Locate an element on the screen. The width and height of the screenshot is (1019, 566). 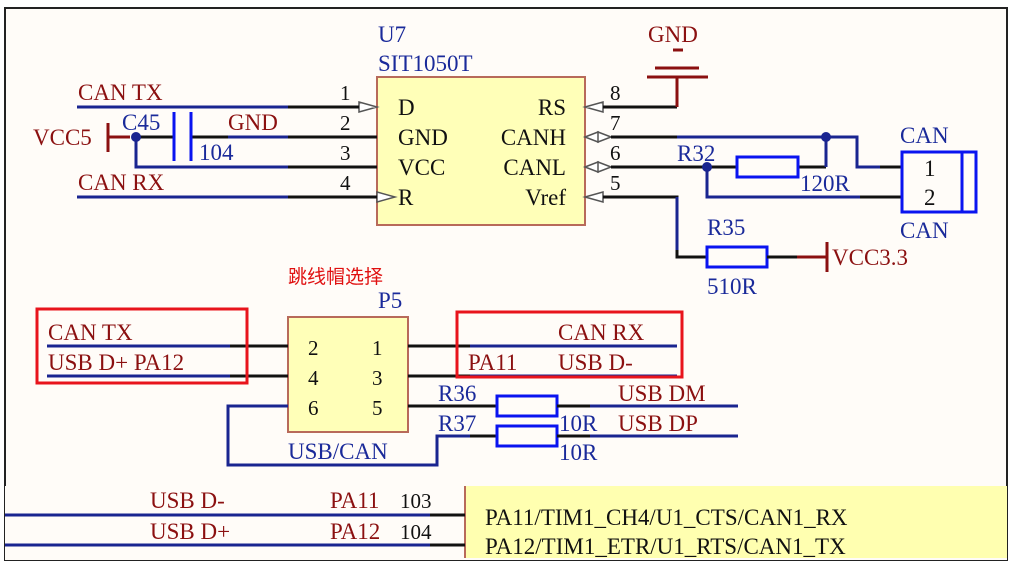
connector-pin: 1 is located at coordinates (930, 168).